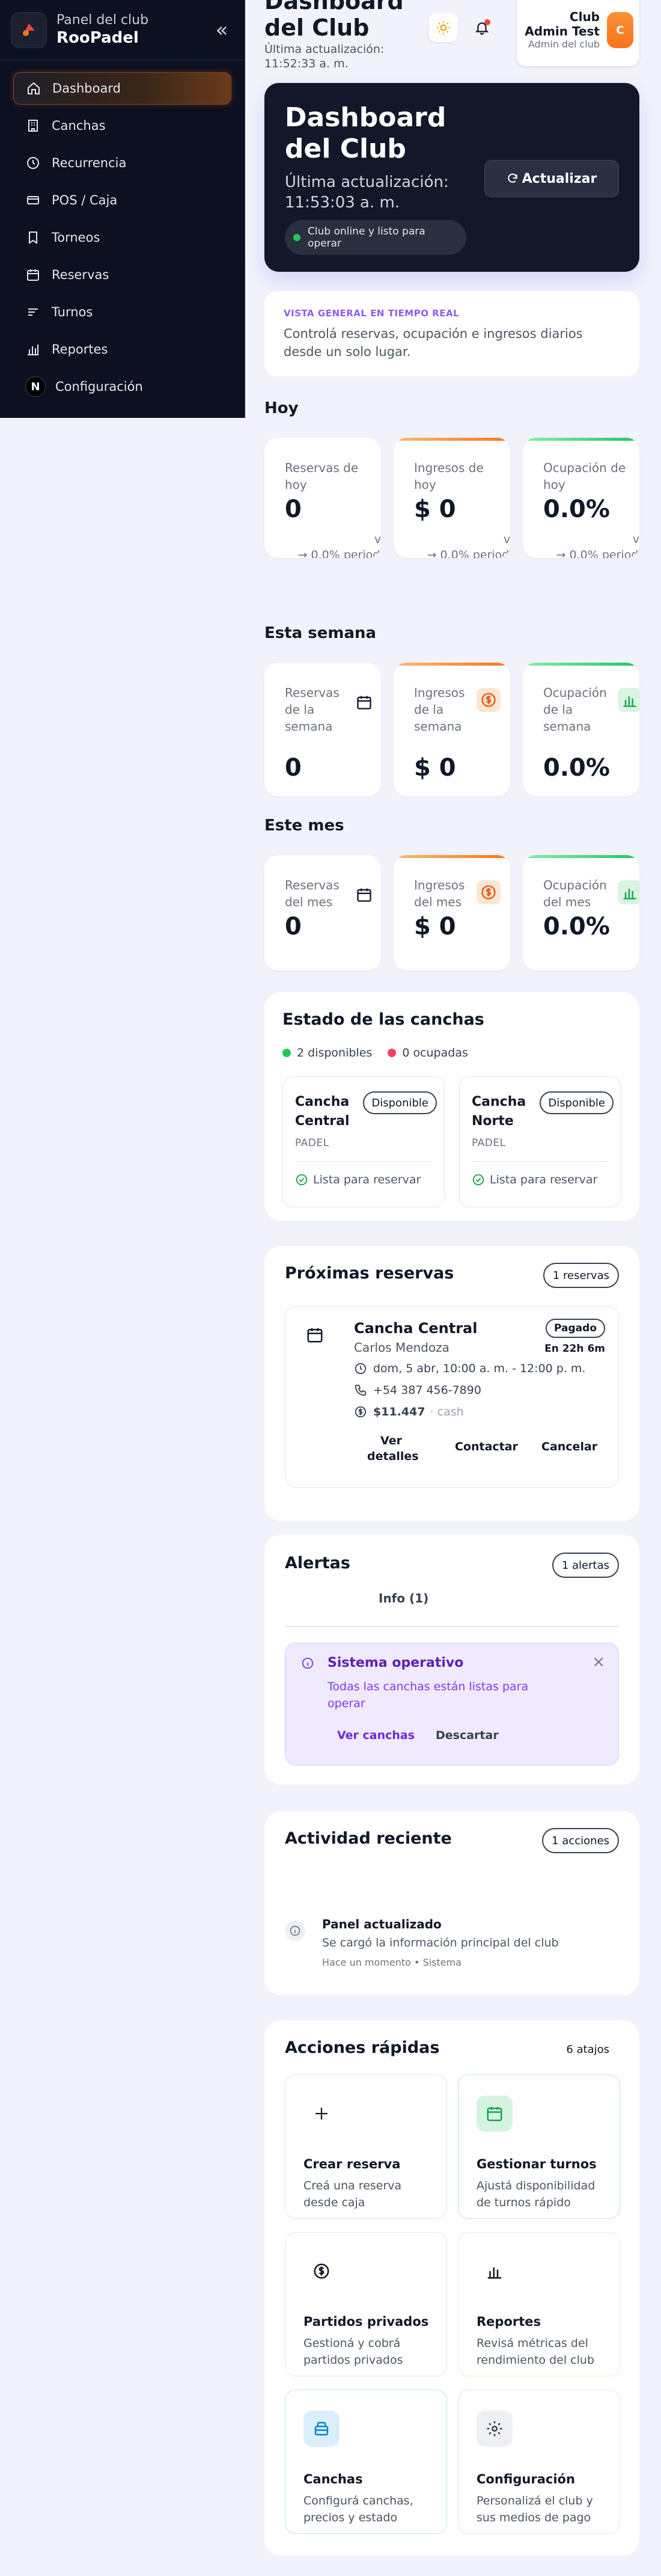 The image size is (661, 2576). Describe the element at coordinates (467, 1735) in the screenshot. I see `dismiss-button: Descartar` at that location.